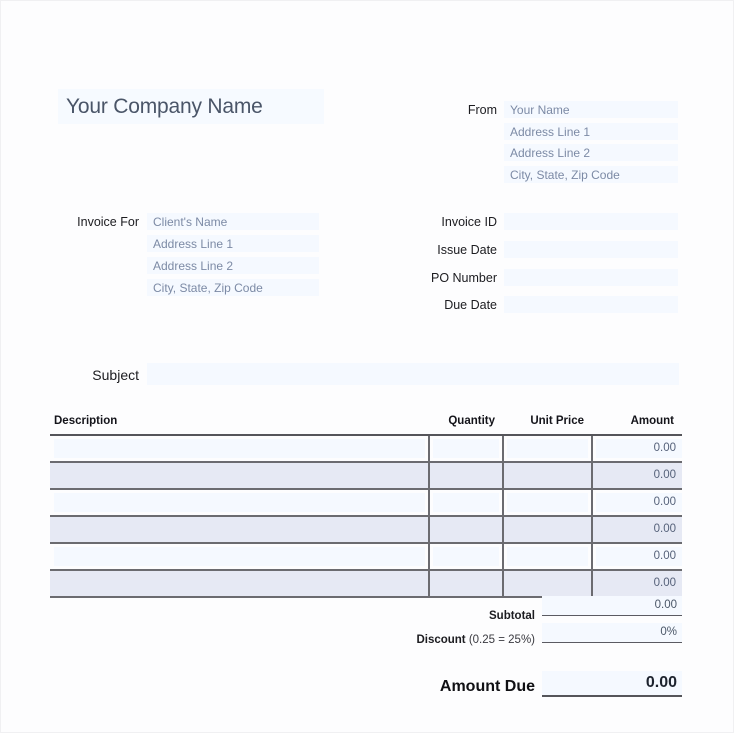 Image resolution: width=734 pixels, height=733 pixels. I want to click on subtotal-label: Subtotal, so click(433, 616).